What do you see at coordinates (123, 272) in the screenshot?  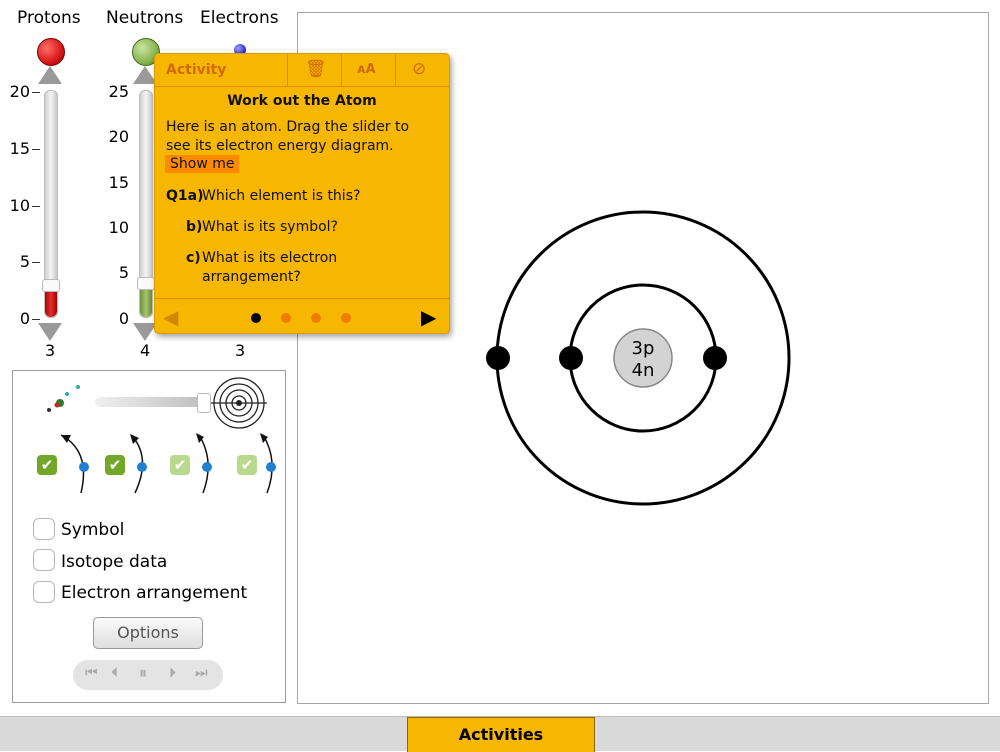 I see `neutrons-tick-5: 5` at bounding box center [123, 272].